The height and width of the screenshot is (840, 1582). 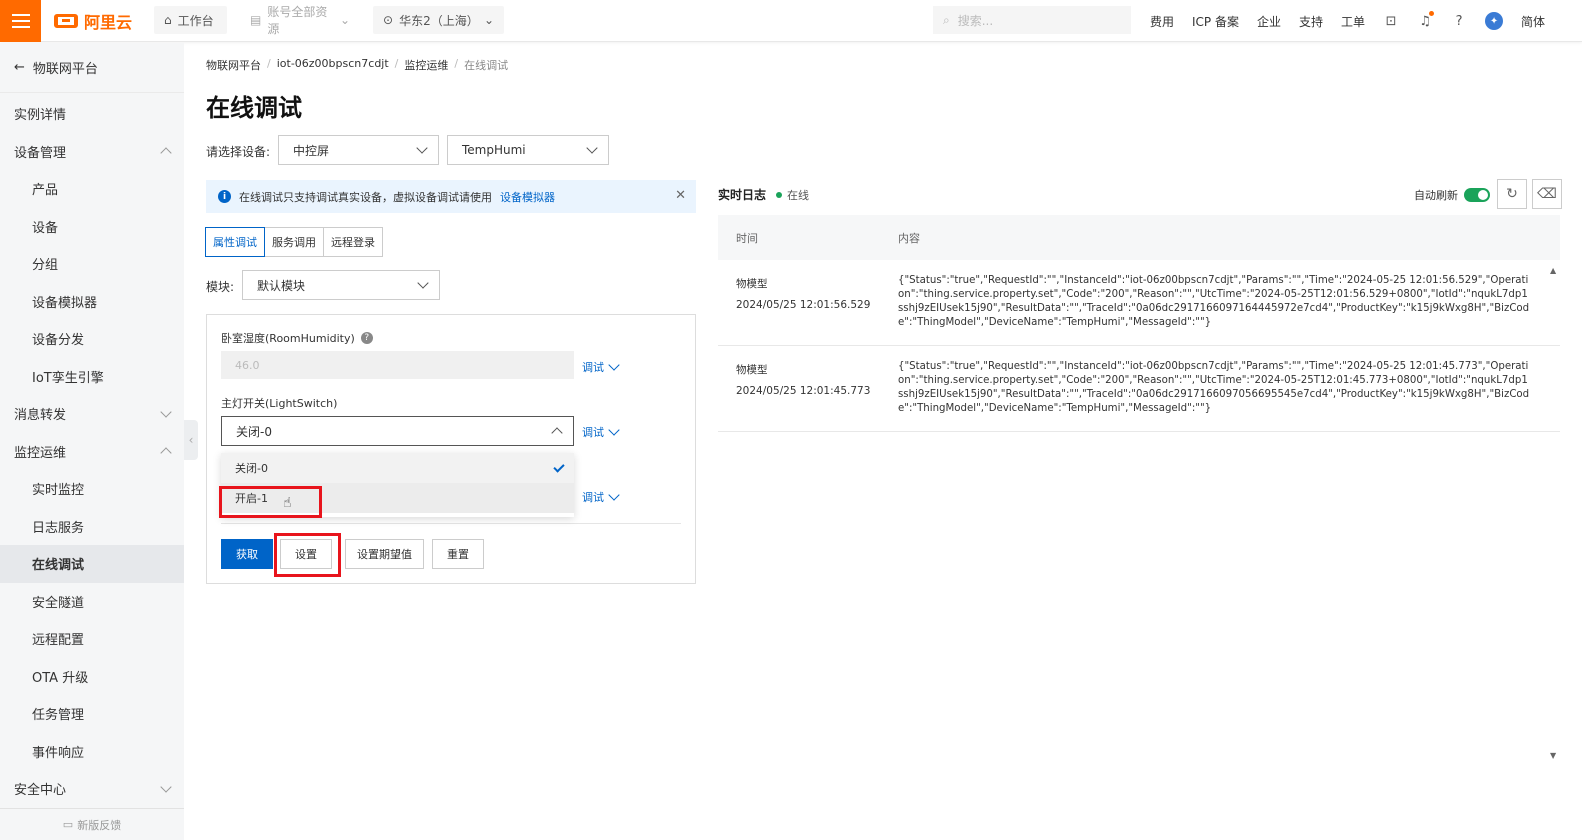 What do you see at coordinates (1512, 194) in the screenshot?
I see `refresh-button: ↻` at bounding box center [1512, 194].